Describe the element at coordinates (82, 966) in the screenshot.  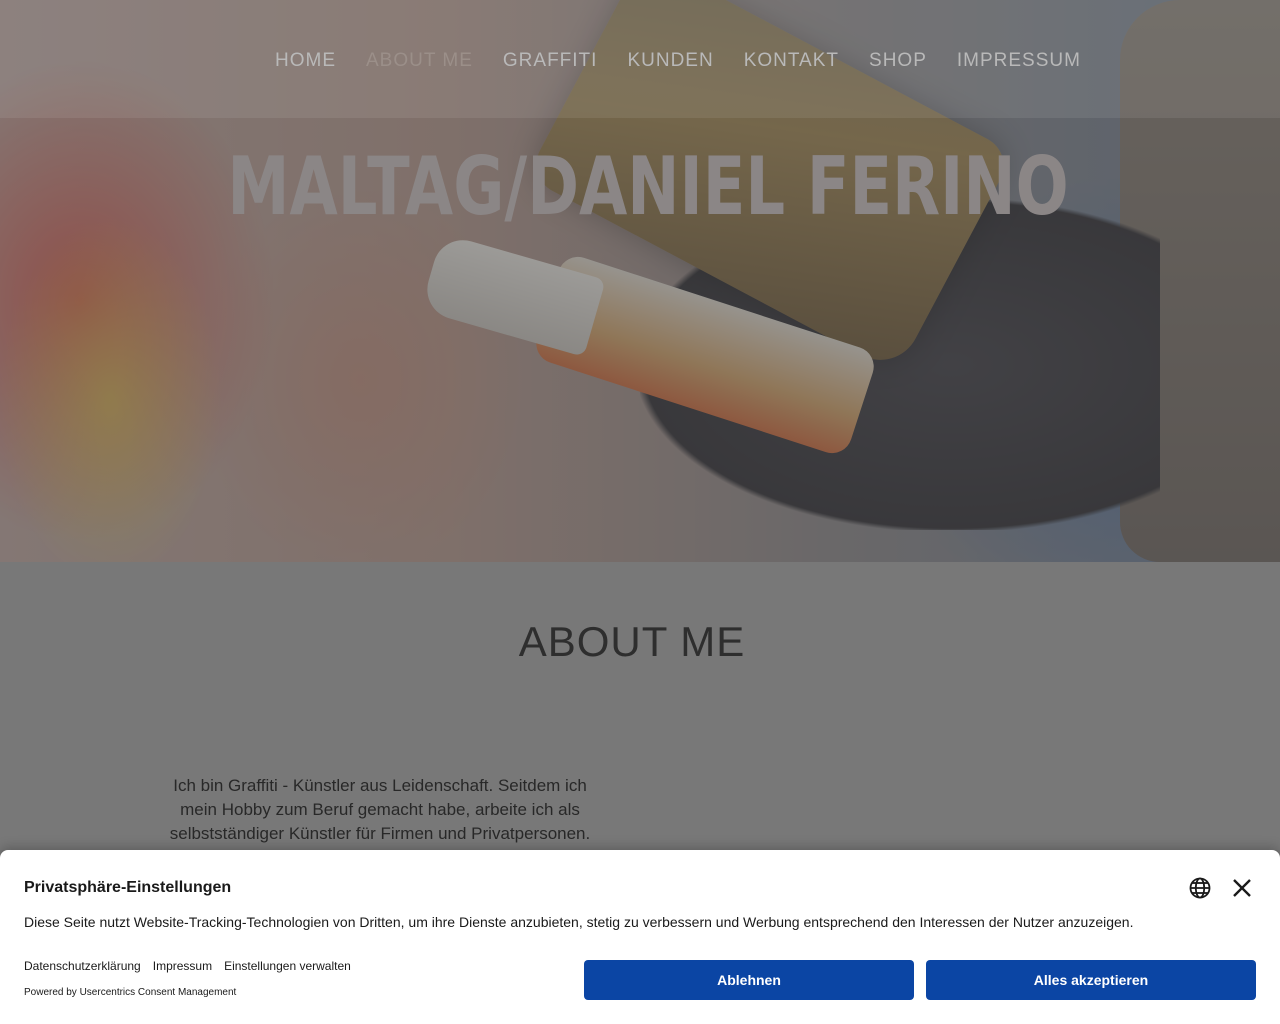
I see `privacy-policy-link: Datenschutzerklärung` at that location.